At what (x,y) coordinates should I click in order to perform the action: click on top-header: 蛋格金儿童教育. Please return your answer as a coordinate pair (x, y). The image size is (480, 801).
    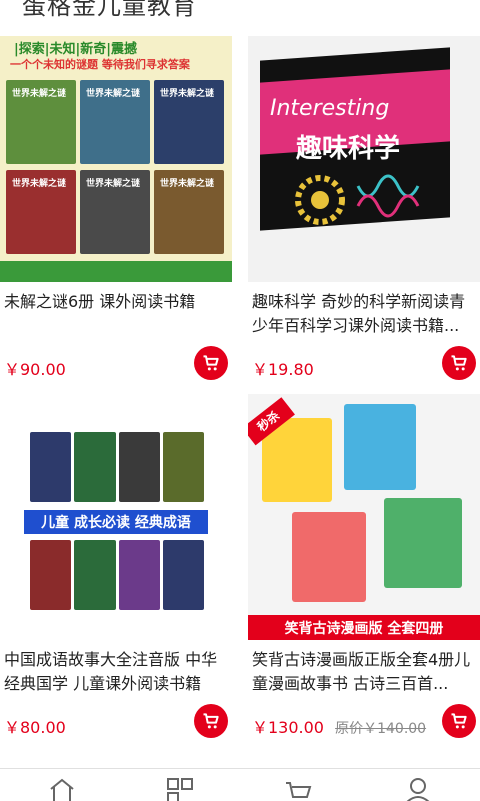
    Looking at the image, I should click on (240, 15).